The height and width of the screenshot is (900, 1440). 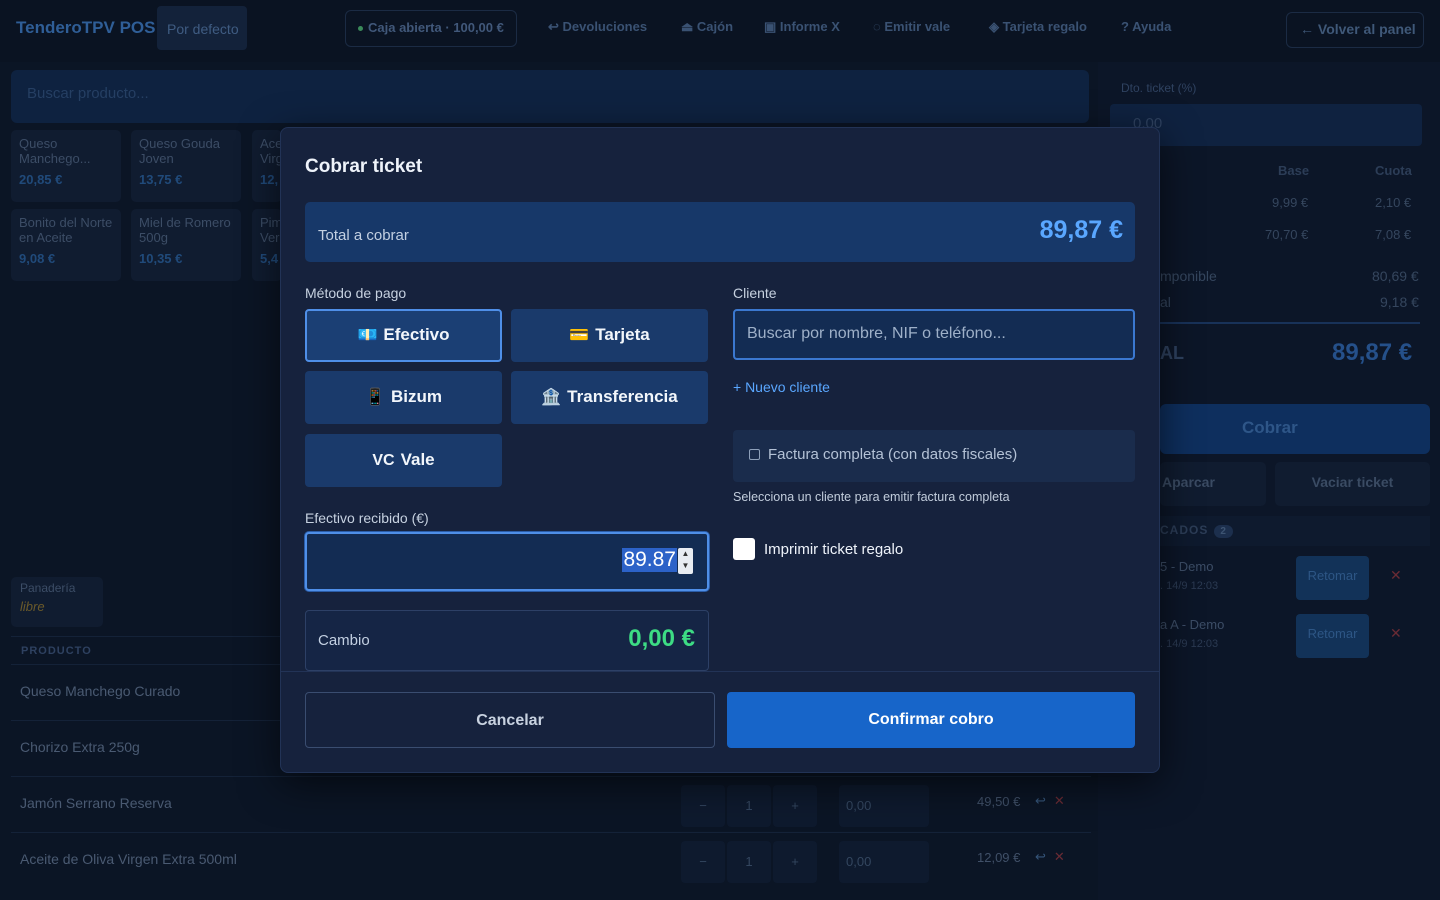 What do you see at coordinates (344, 640) in the screenshot?
I see `change-label: Cambio` at bounding box center [344, 640].